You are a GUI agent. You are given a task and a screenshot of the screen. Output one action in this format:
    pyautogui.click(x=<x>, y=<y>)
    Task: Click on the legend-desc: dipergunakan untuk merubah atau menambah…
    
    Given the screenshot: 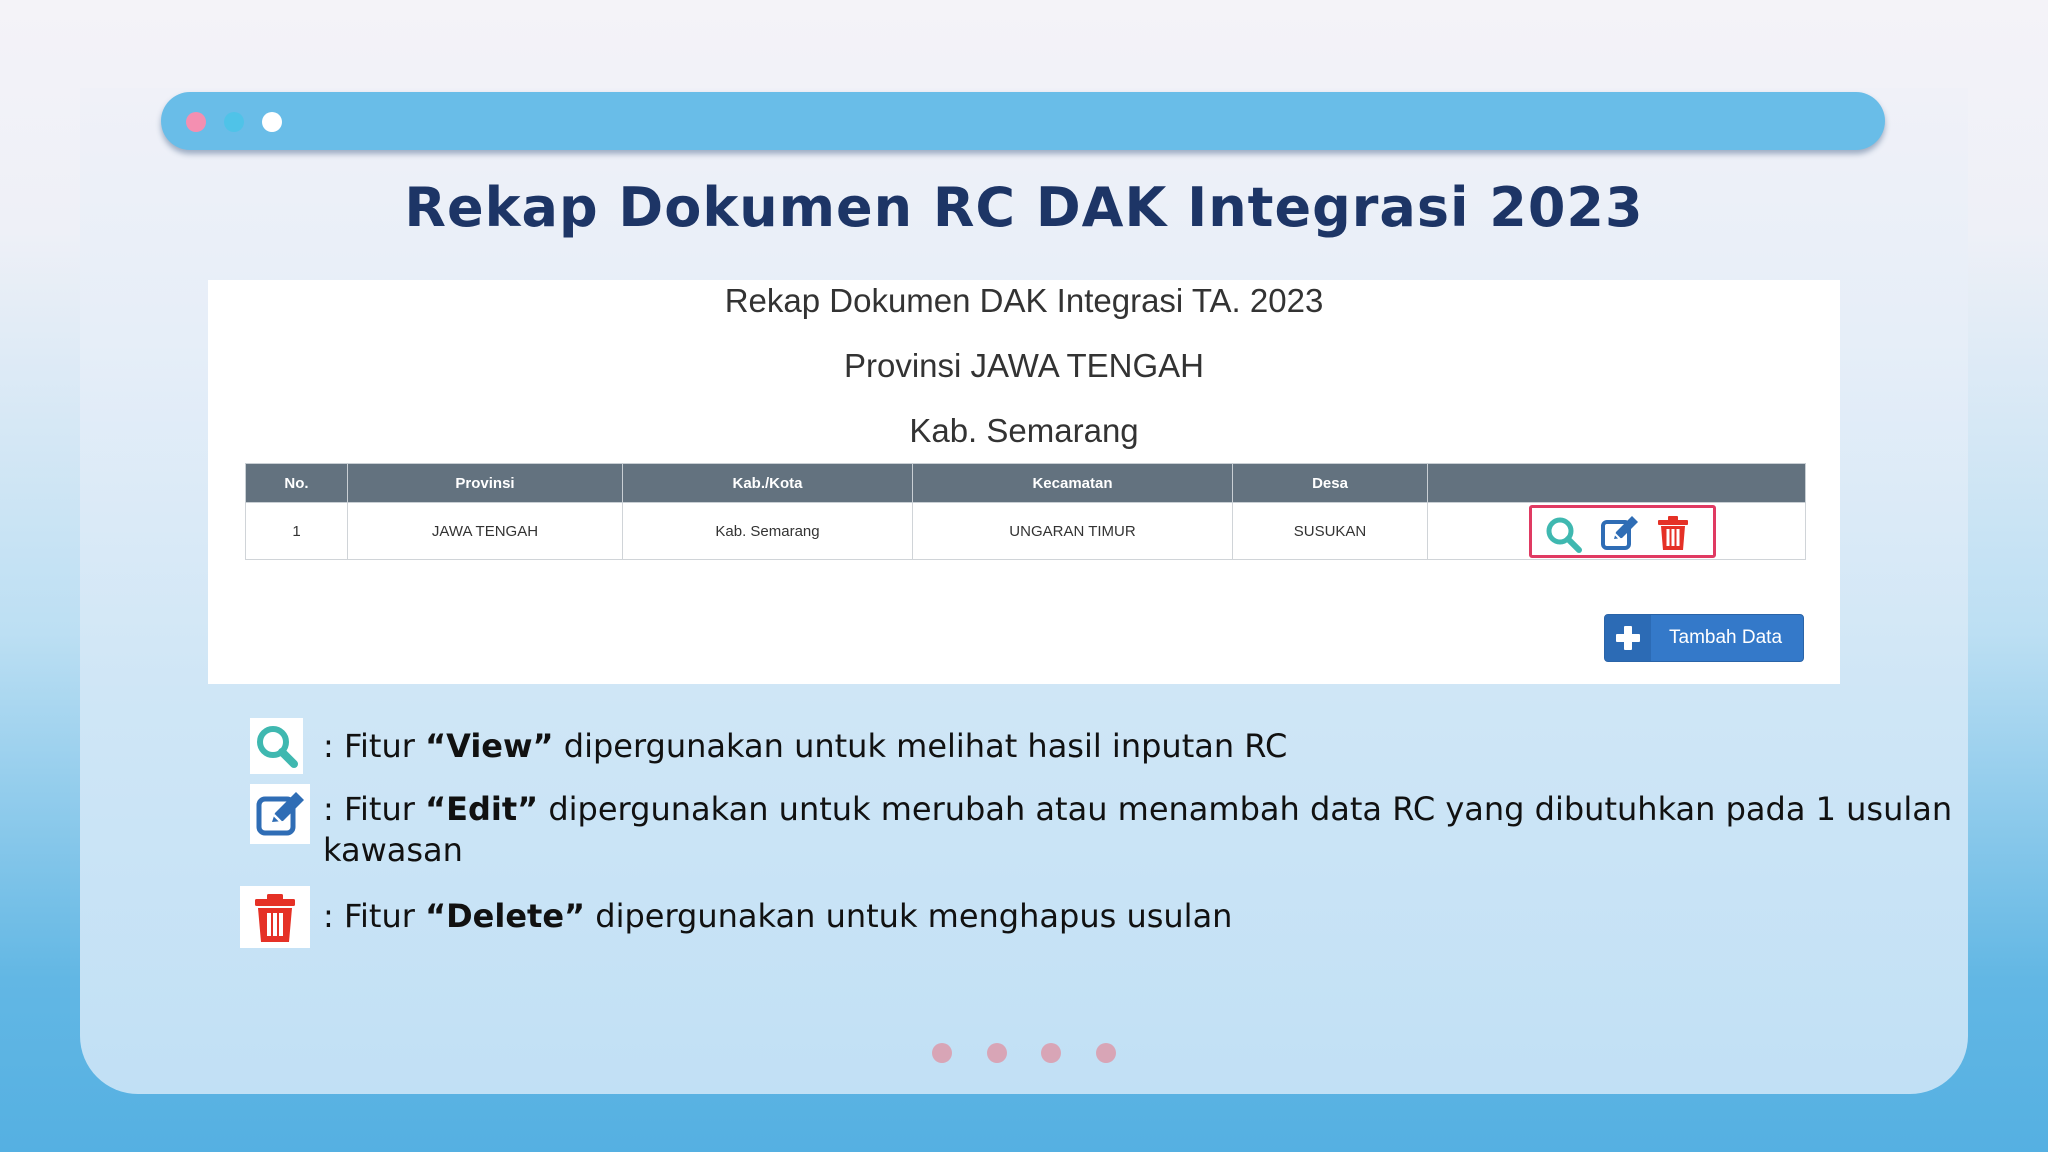 What is the action you would take?
    pyautogui.click(x=1138, y=829)
    